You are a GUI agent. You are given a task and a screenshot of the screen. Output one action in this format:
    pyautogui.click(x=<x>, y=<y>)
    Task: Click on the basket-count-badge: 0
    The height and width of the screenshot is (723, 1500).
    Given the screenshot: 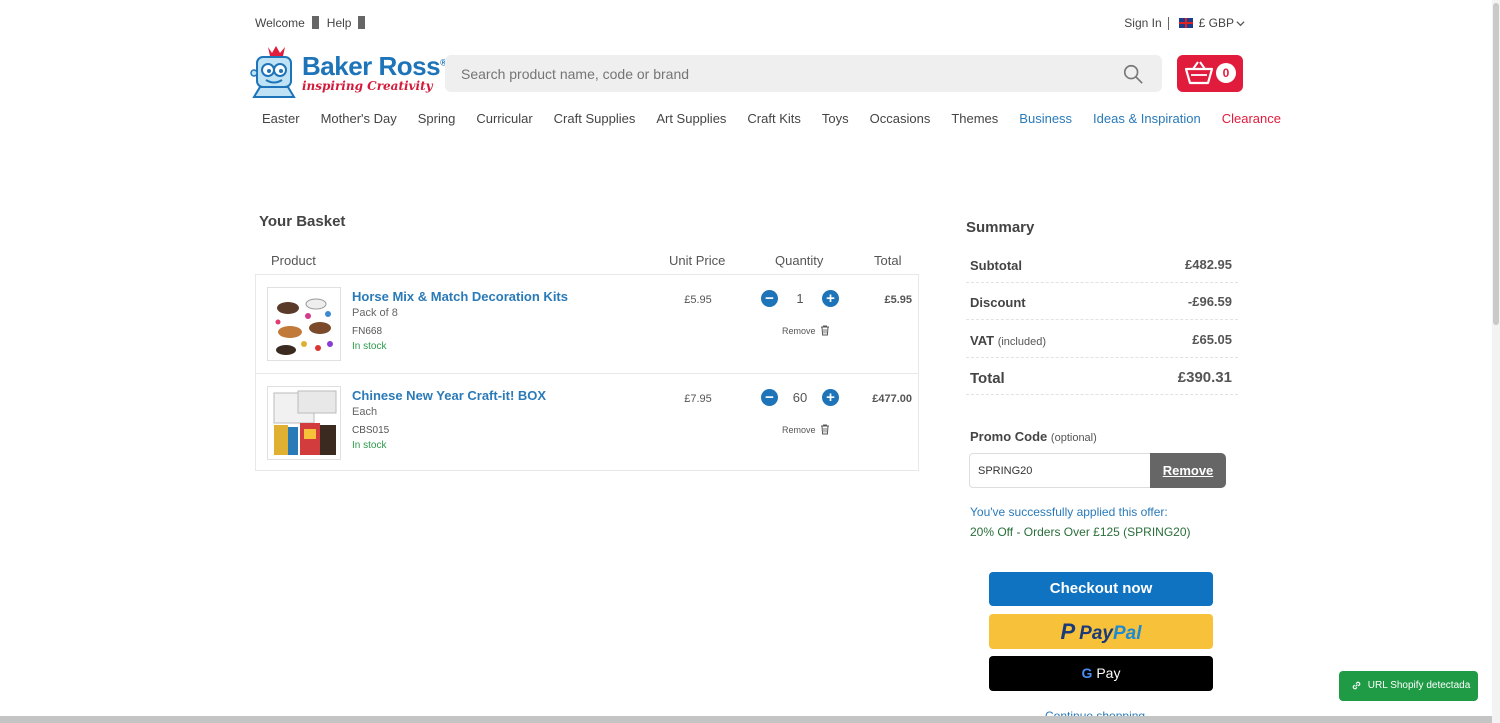 What is the action you would take?
    pyautogui.click(x=1226, y=73)
    